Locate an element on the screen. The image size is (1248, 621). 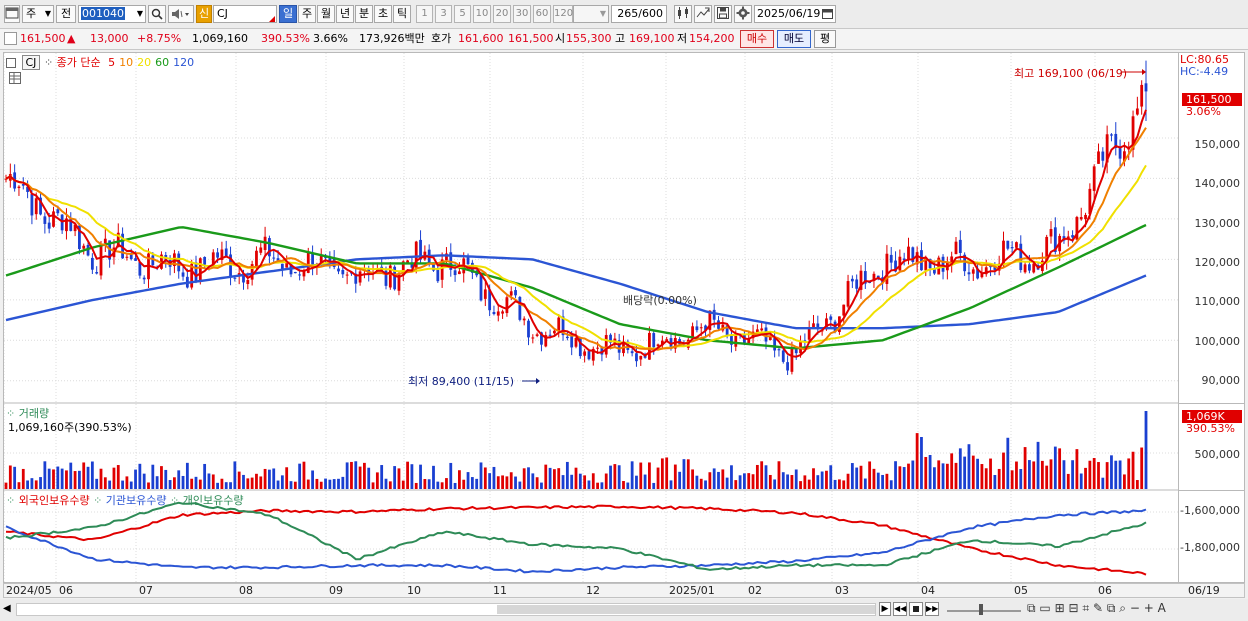
period-button: 월 is located at coordinates (326, 14).